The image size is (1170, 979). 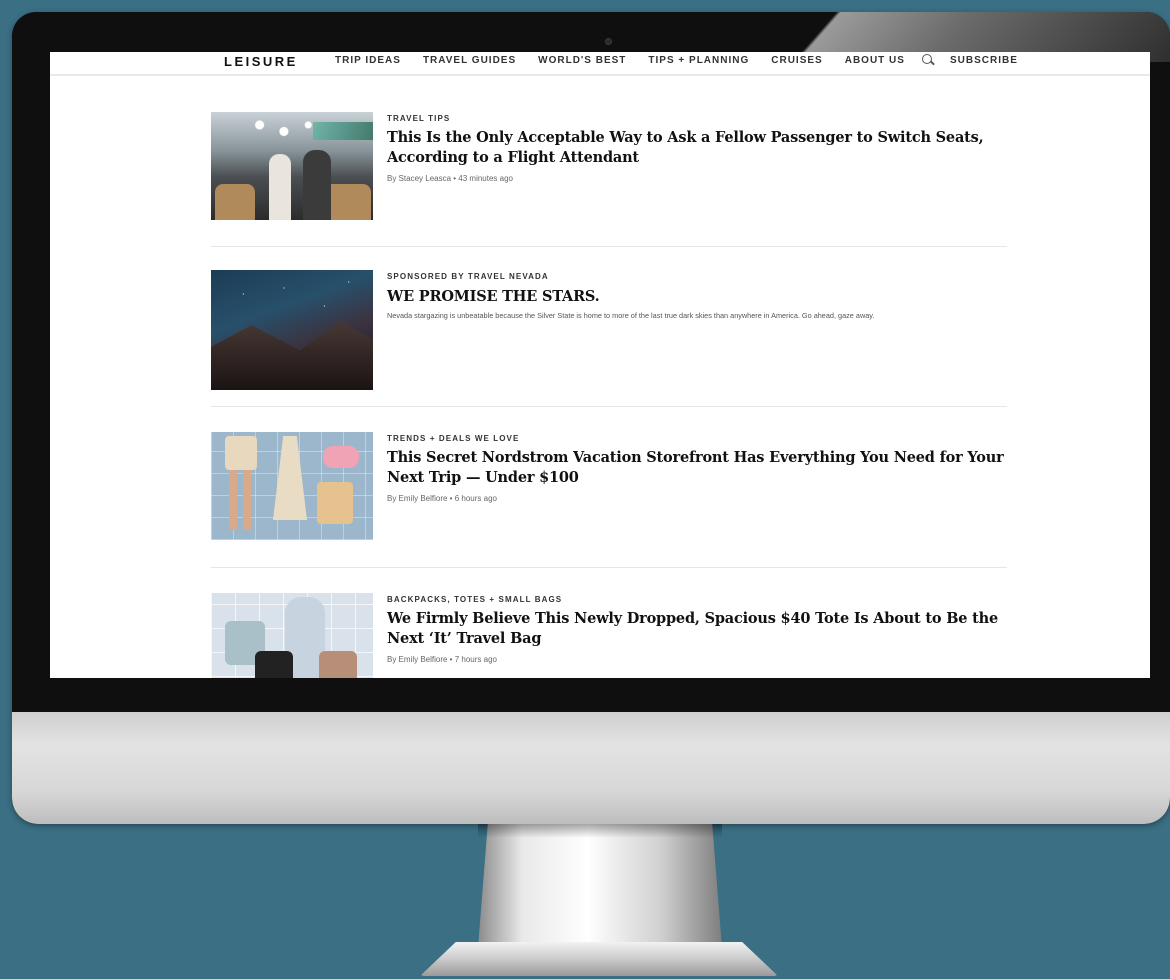 What do you see at coordinates (599, 959) in the screenshot?
I see `monitor-base` at bounding box center [599, 959].